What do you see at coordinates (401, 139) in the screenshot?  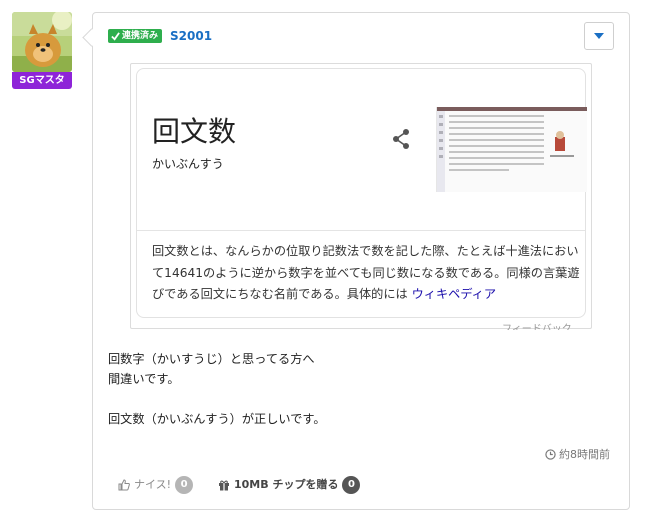 I see `share-icon` at bounding box center [401, 139].